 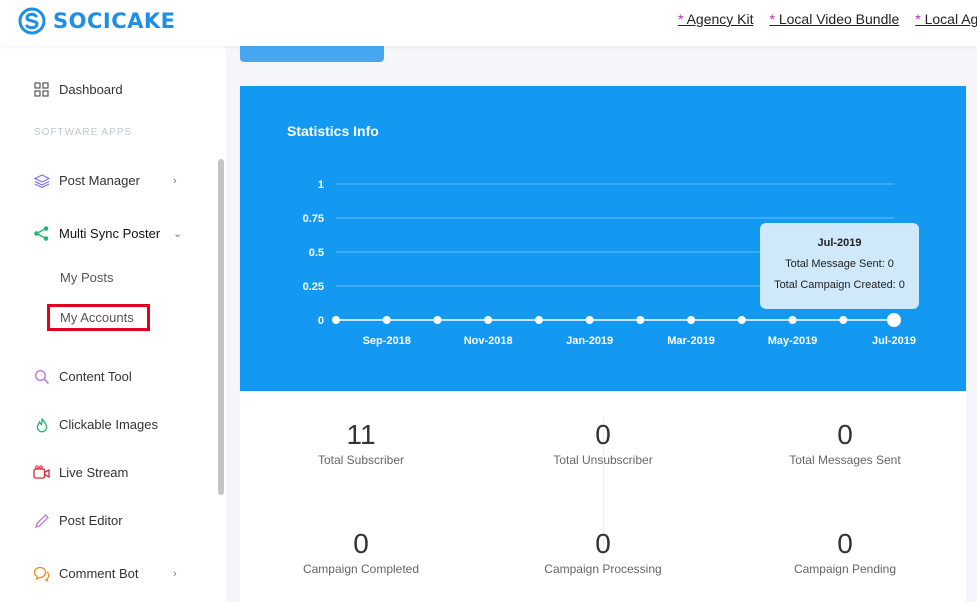 What do you see at coordinates (839, 19) in the screenshot?
I see `top-link-label: Local Video Bundle` at bounding box center [839, 19].